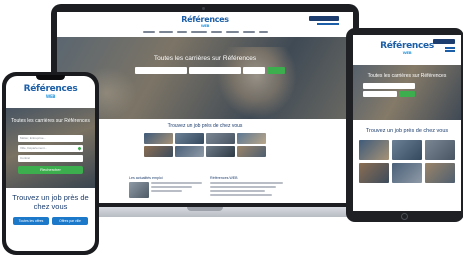 Image resolution: width=463 pixels, height=257 pixels. I want to click on header-link, so click(328, 24).